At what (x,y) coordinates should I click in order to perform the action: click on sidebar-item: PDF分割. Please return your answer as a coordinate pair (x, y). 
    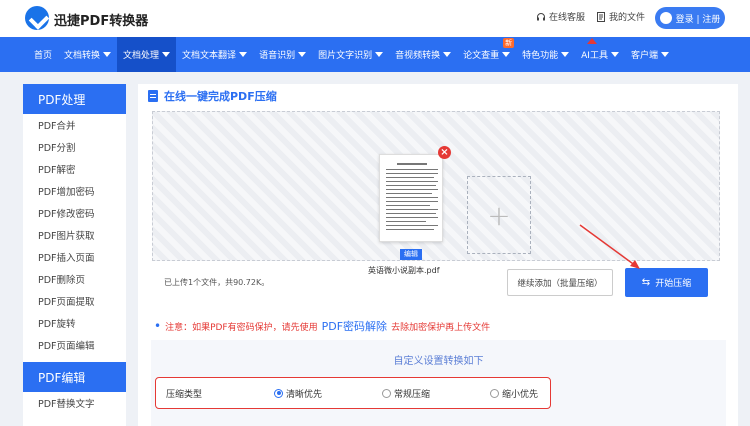
    Looking at the image, I should click on (74, 147).